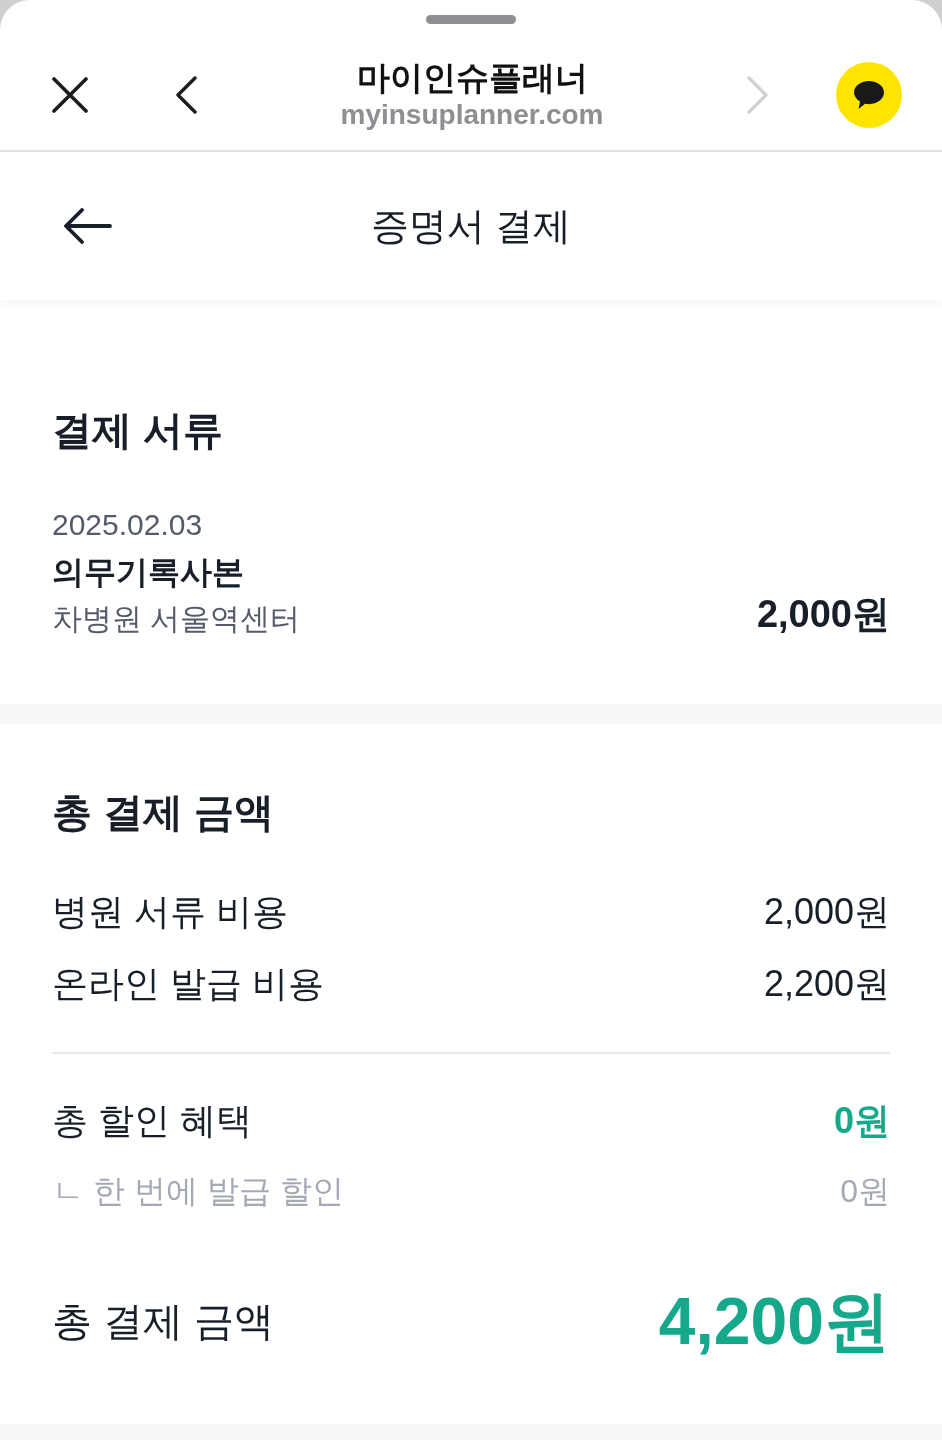 The image size is (942, 1440). I want to click on section-title: 총 결제 금액, so click(164, 812).